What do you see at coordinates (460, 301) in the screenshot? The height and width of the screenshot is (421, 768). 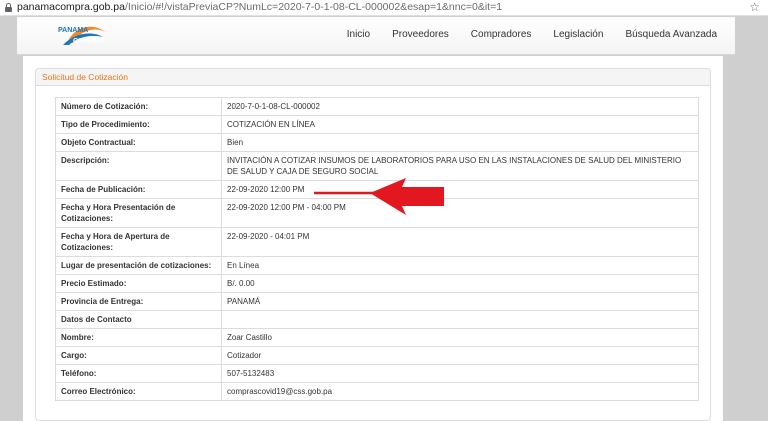 I see `field-value: PANAMÁ` at bounding box center [460, 301].